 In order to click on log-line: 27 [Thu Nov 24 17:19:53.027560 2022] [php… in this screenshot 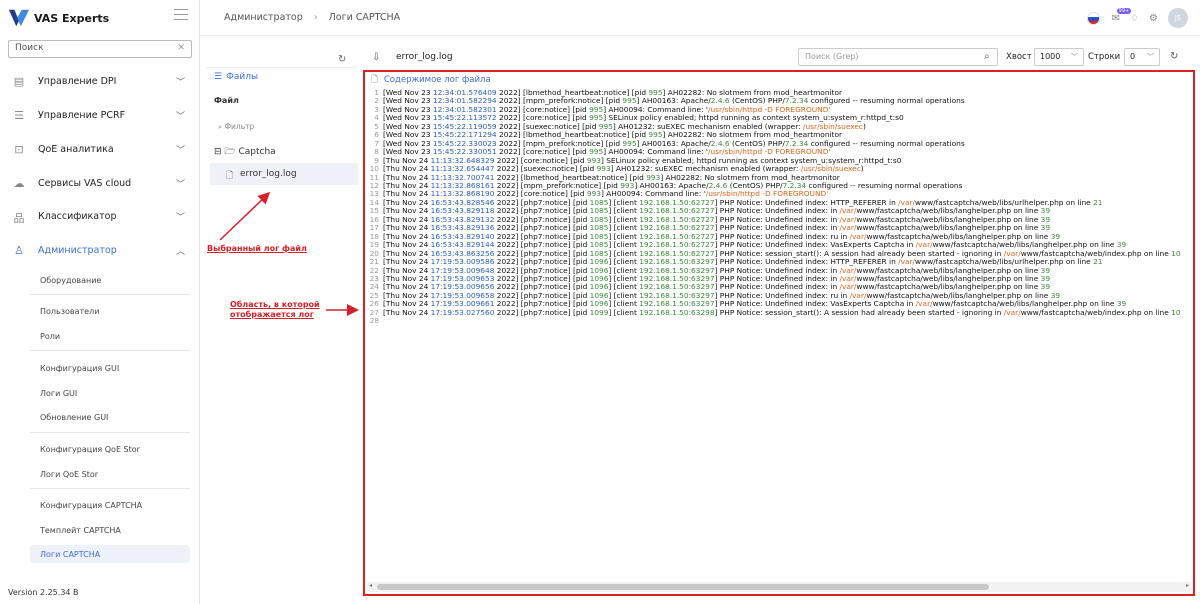, I will do `click(778, 312)`.